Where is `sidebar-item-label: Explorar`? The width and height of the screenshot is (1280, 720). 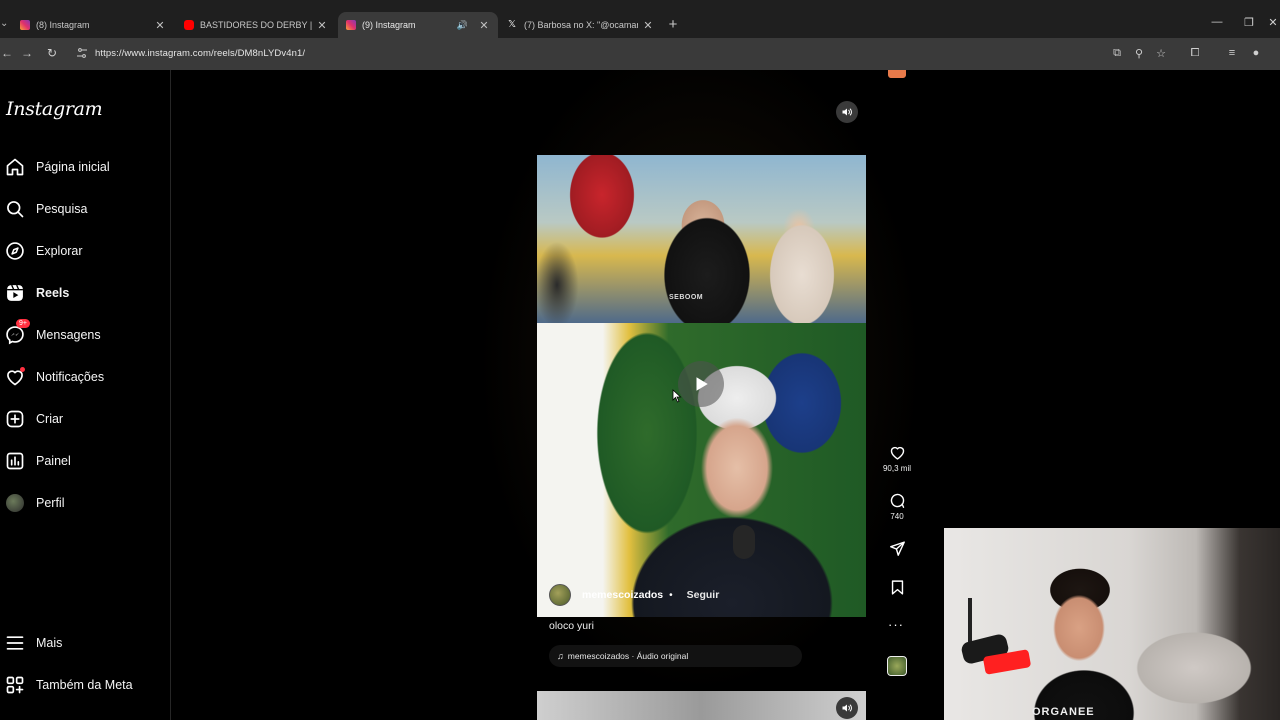
sidebar-item-label: Explorar is located at coordinates (59, 251).